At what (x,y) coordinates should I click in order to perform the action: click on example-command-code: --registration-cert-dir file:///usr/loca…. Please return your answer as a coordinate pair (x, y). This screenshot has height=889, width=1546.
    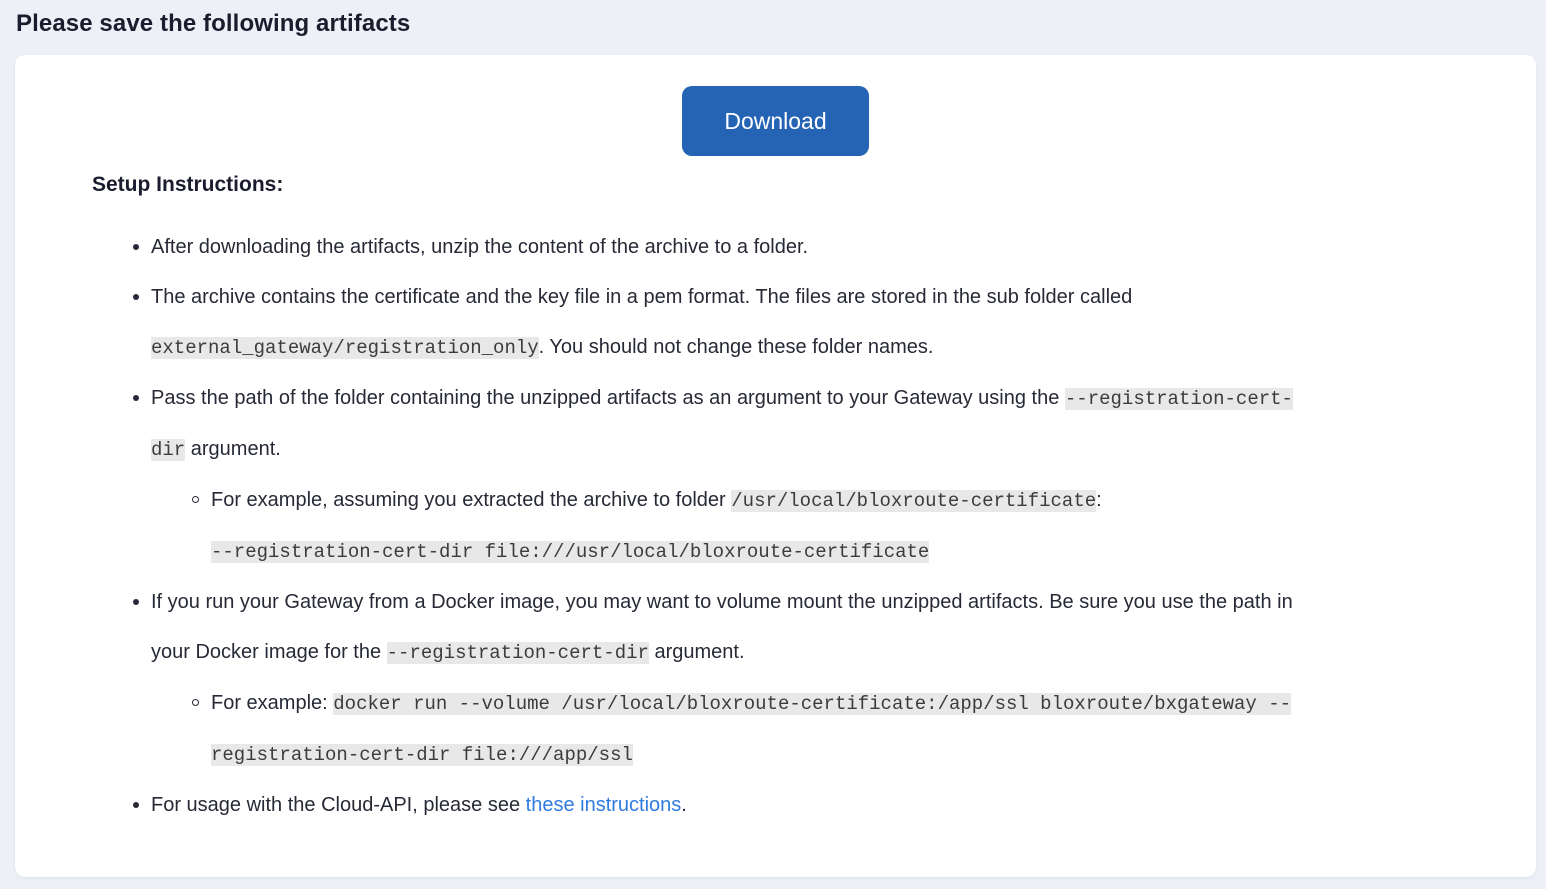
    Looking at the image, I should click on (570, 552).